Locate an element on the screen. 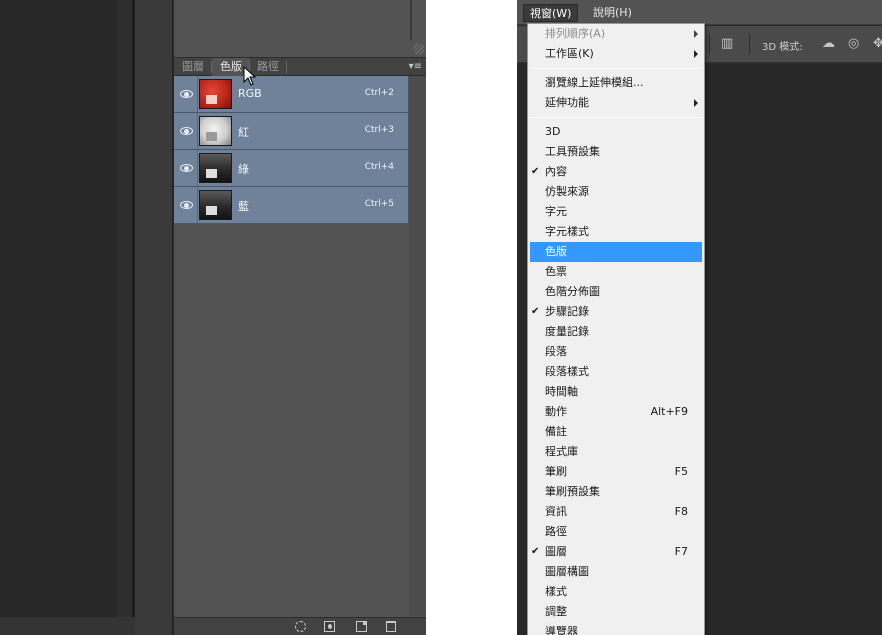  menu-item: 段落樣式 is located at coordinates (616, 372).